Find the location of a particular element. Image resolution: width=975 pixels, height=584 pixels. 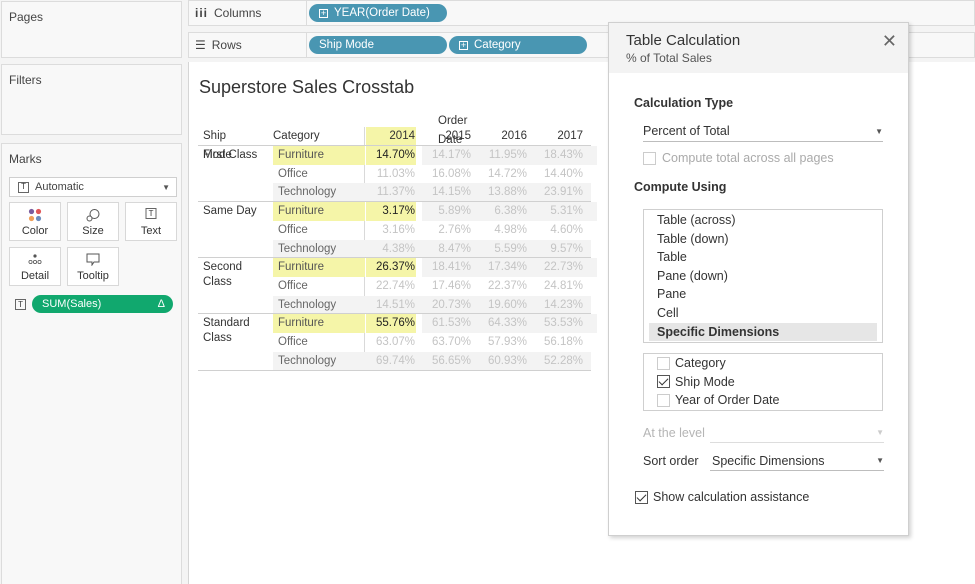

year-order-date-pill: + YEAR(Order Date) is located at coordinates (378, 13).